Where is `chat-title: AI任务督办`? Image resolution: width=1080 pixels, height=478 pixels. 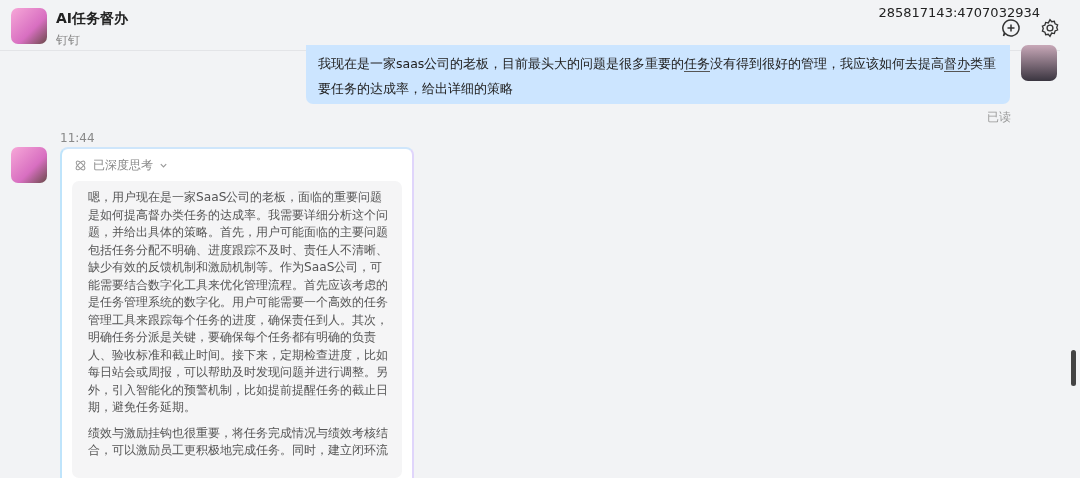
chat-title: AI任务督办 is located at coordinates (92, 19).